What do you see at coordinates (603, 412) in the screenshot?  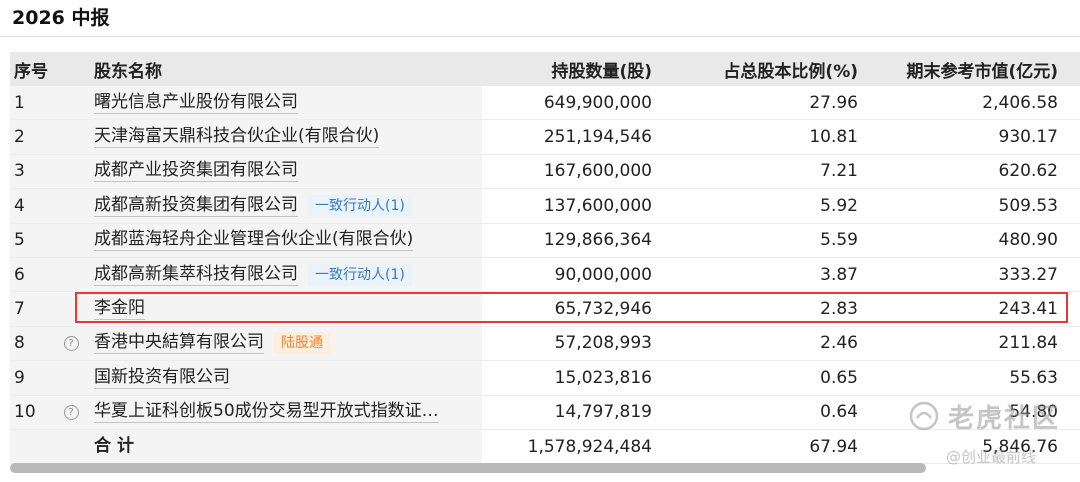 I see `row-shares: 14,797,819` at bounding box center [603, 412].